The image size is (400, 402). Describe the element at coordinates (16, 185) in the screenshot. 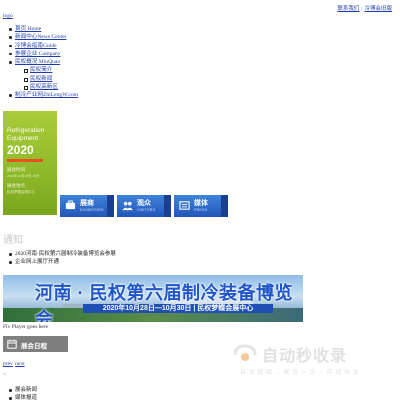

I see `banner-venue-label: 展会地点` at that location.